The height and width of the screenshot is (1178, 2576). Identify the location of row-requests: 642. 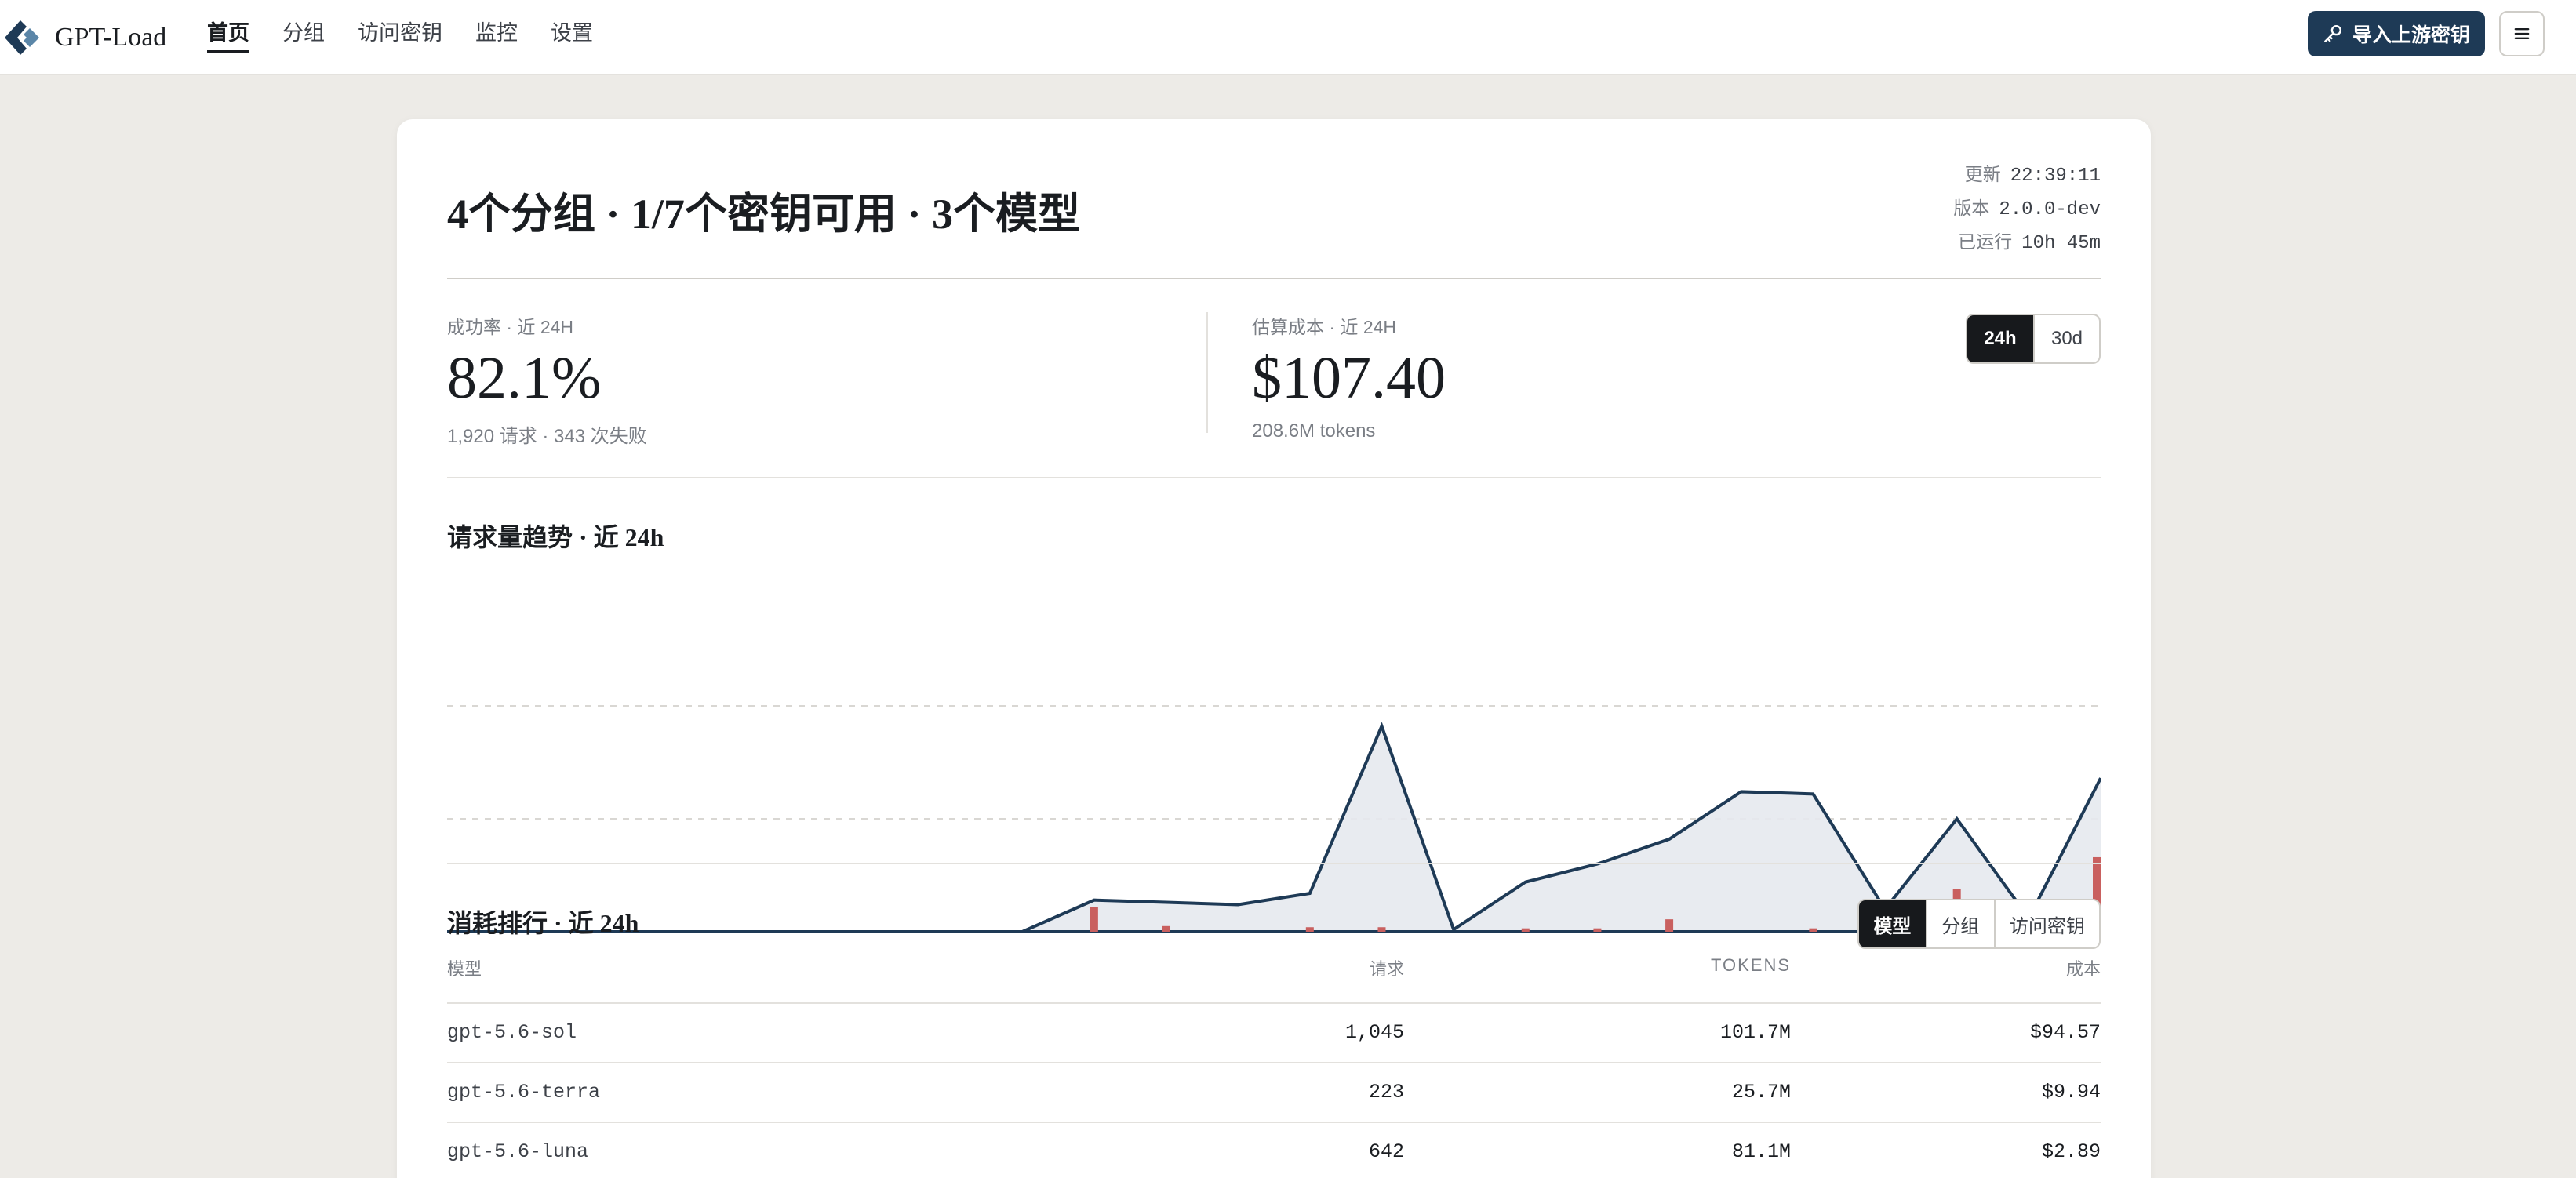
(1386, 1151).